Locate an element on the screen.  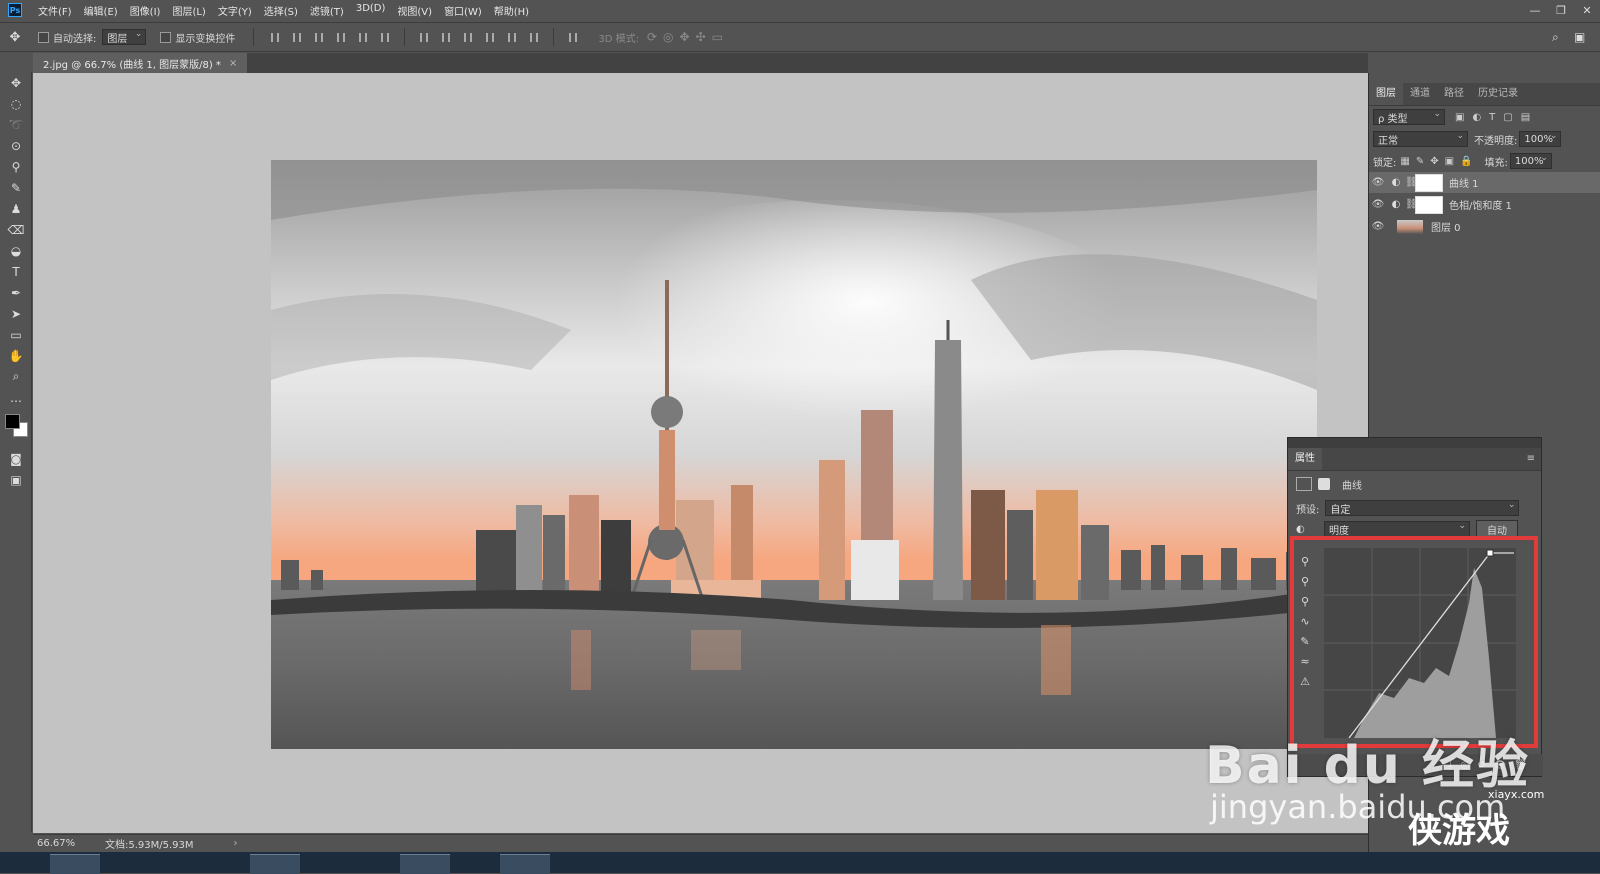
screen-mode-icon: ▣ is located at coordinates (16, 479).